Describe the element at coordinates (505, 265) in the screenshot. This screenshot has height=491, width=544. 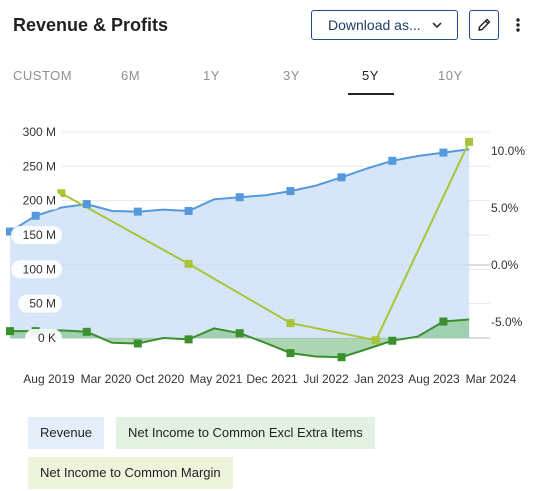
I see `y-right-tick-label: 0.0%` at that location.